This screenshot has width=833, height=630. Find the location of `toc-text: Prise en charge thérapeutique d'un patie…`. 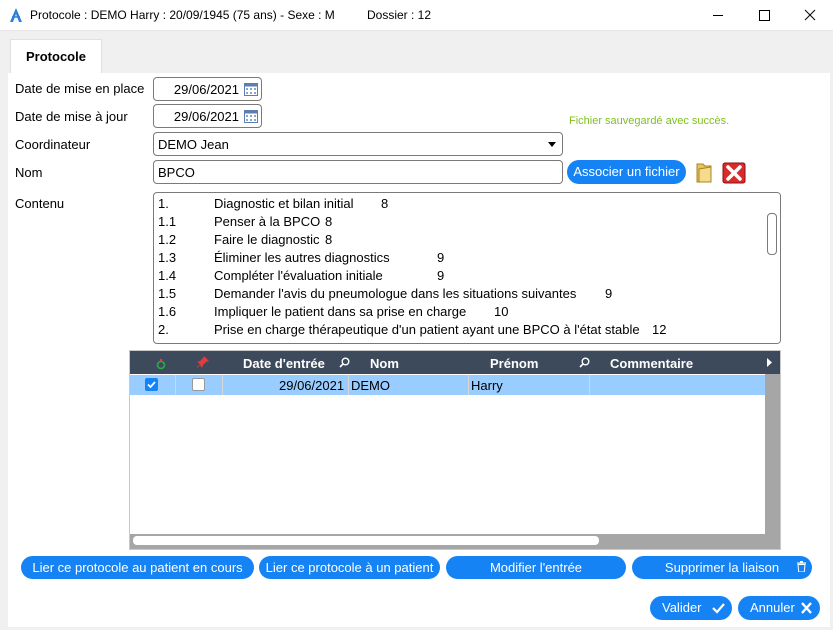

toc-text: Prise en charge thérapeutique d'un patie… is located at coordinates (427, 329).